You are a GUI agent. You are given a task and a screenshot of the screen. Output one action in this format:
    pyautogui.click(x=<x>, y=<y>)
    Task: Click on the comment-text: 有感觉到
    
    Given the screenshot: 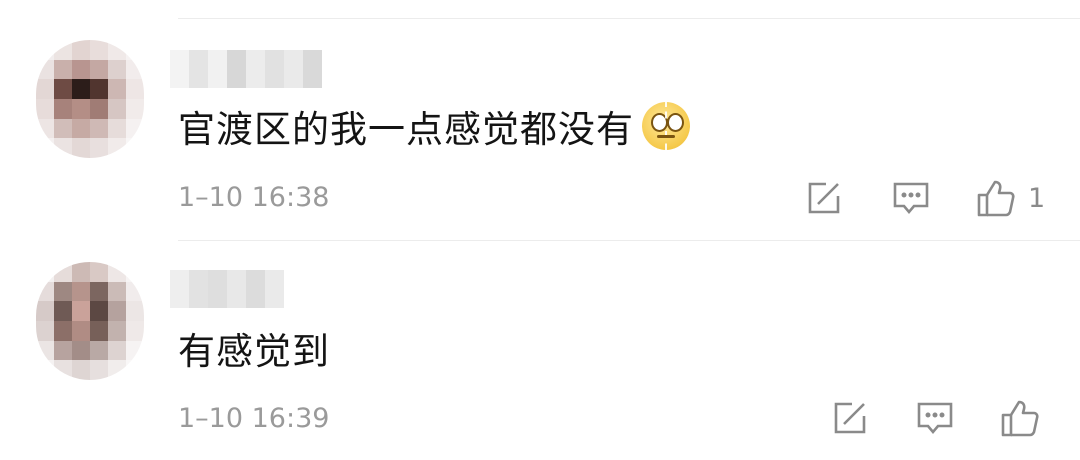 What is the action you would take?
    pyautogui.click(x=254, y=348)
    